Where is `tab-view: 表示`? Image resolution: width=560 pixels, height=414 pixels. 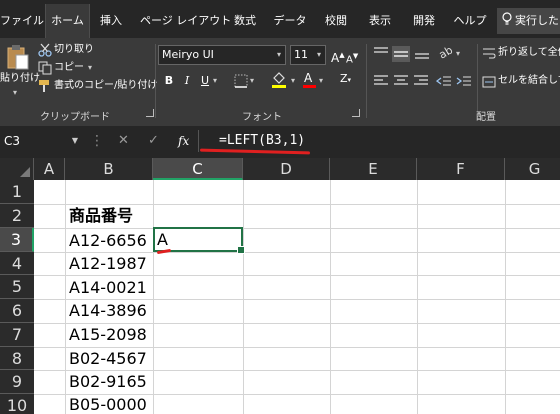 tab-view: 表示 is located at coordinates (380, 21).